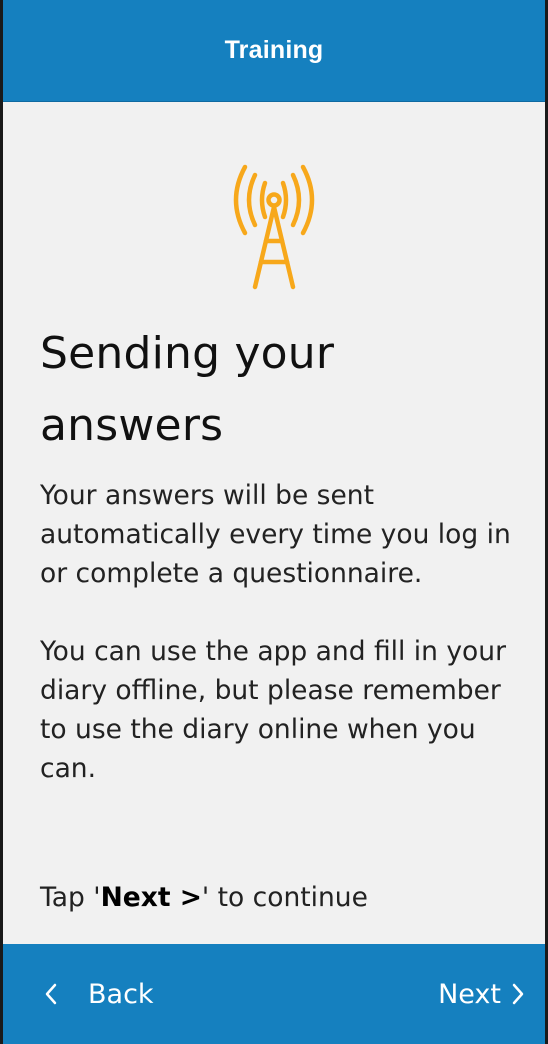  What do you see at coordinates (70, 897) in the screenshot?
I see `instruction-prefix: Tap '` at bounding box center [70, 897].